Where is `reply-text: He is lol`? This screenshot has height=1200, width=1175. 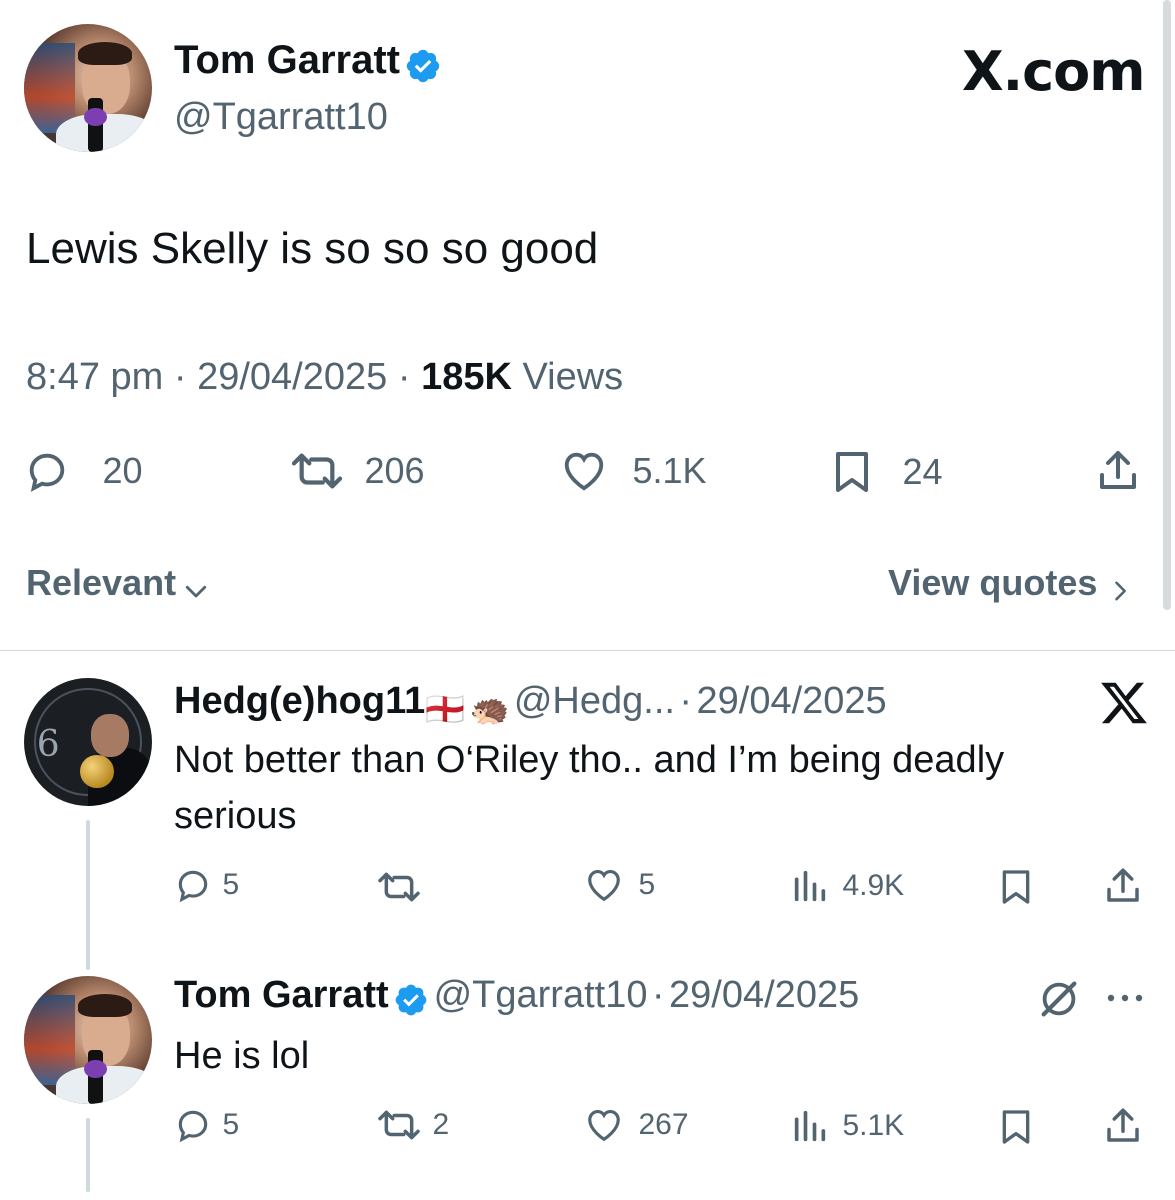
reply-text: He is lol is located at coordinates (242, 1056).